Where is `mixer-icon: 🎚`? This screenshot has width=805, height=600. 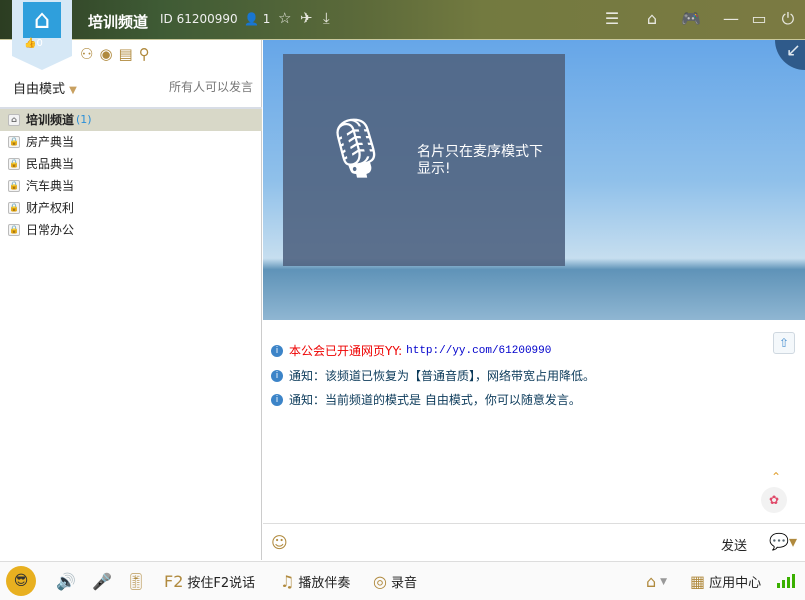
mixer-icon: 🎚 is located at coordinates (138, 581).